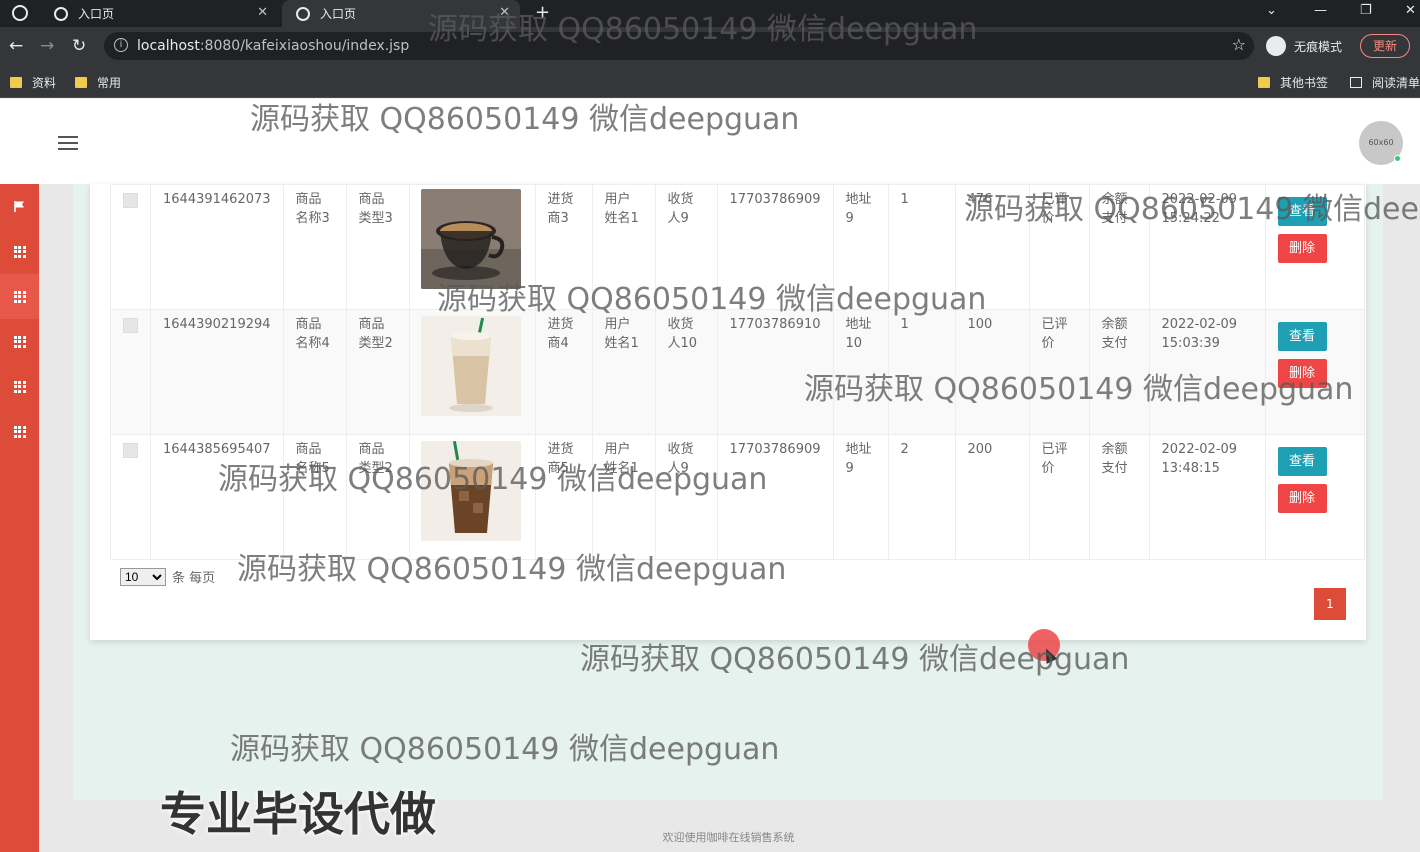 Image resolution: width=1420 pixels, height=852 pixels. What do you see at coordinates (217, 497) in the screenshot?
I see `order-number: 1644385695407` at bounding box center [217, 497].